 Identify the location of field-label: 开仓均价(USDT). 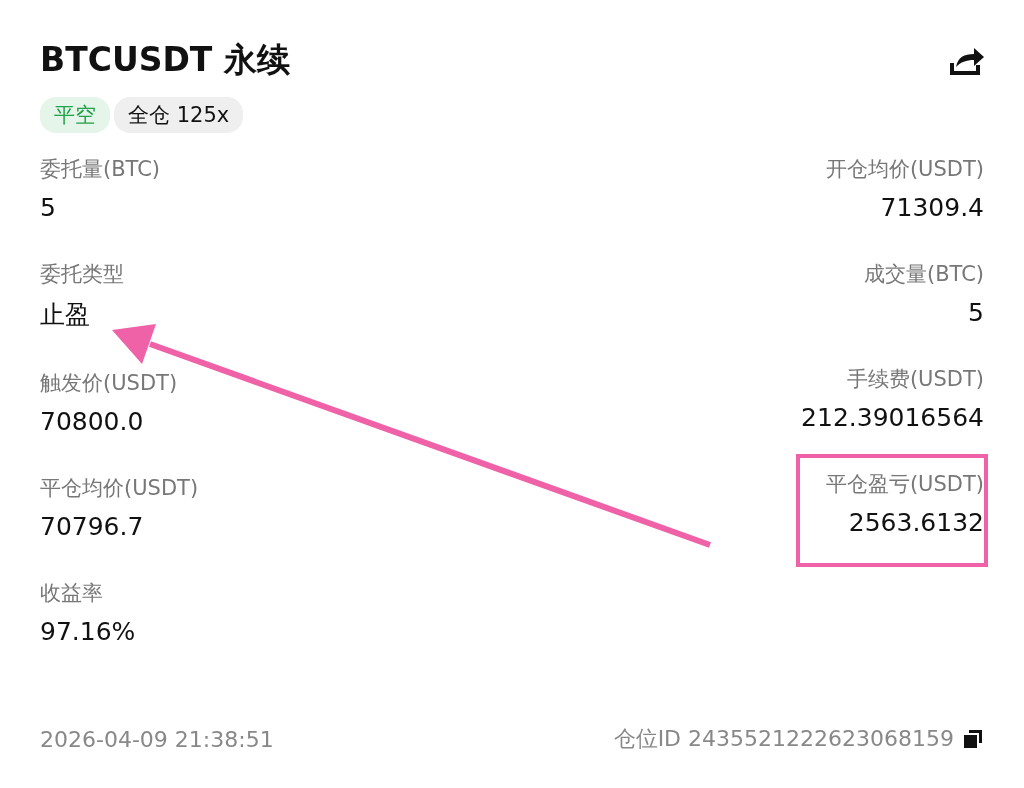
(904, 169).